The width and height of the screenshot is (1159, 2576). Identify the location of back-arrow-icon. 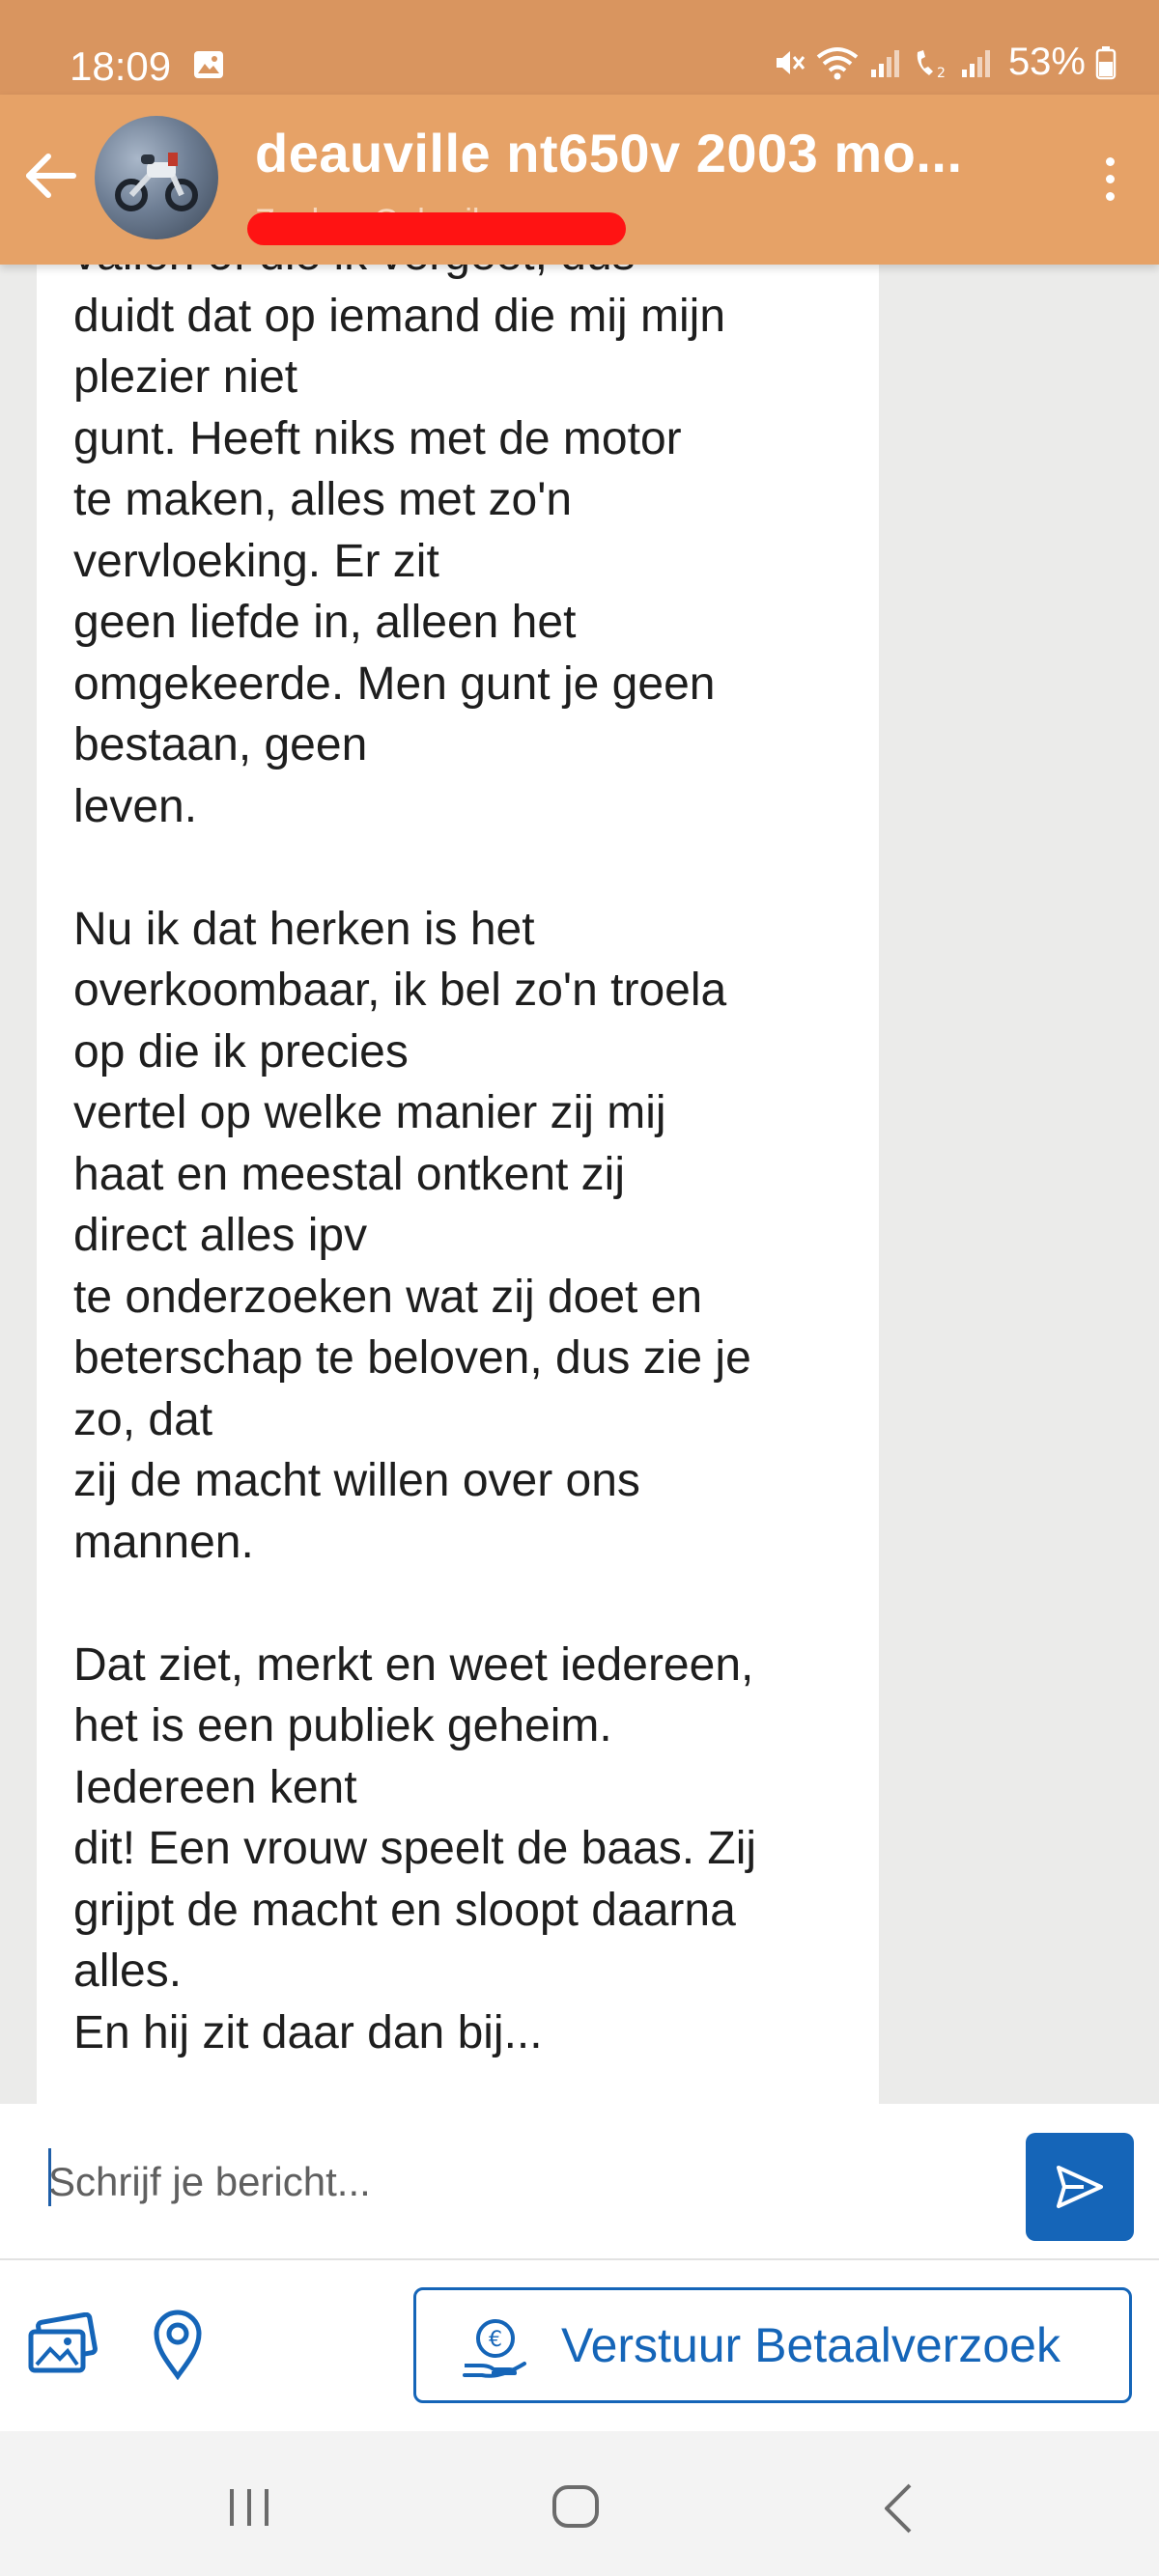
(50, 176).